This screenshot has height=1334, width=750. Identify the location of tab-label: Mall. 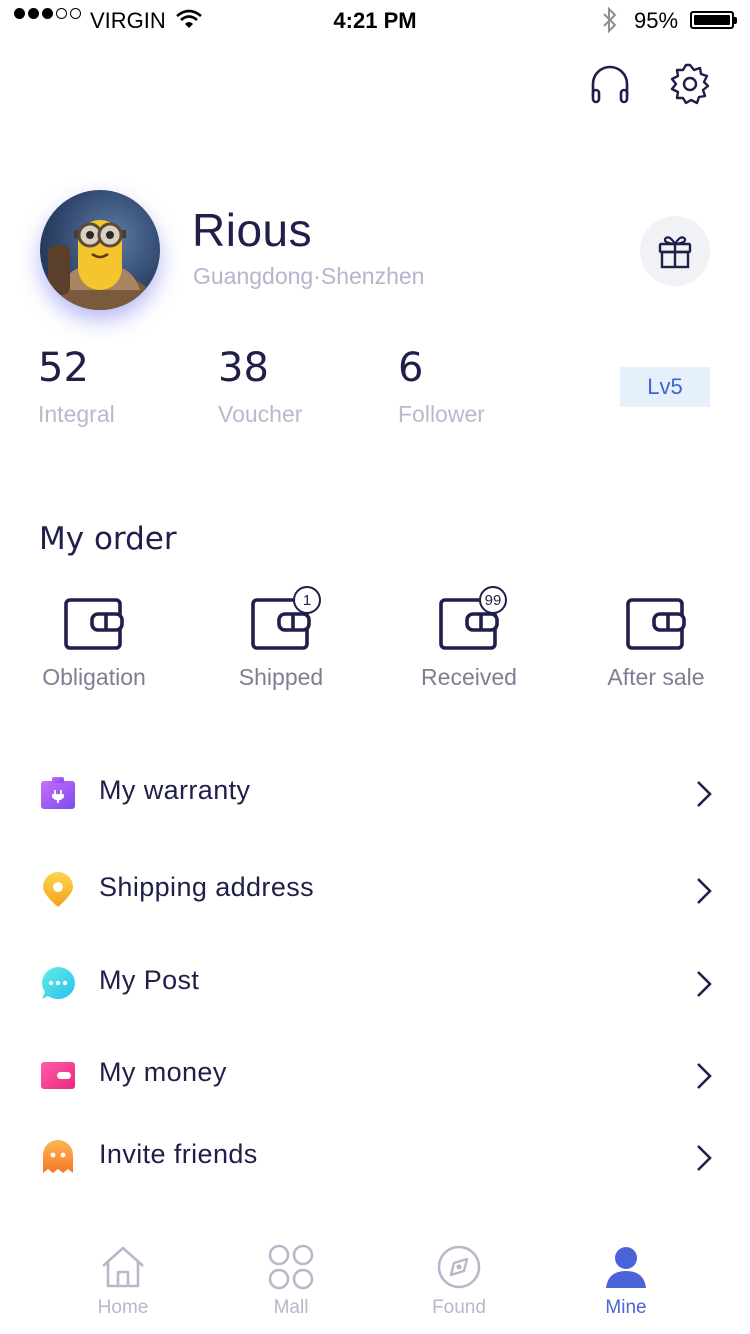
(291, 1307).